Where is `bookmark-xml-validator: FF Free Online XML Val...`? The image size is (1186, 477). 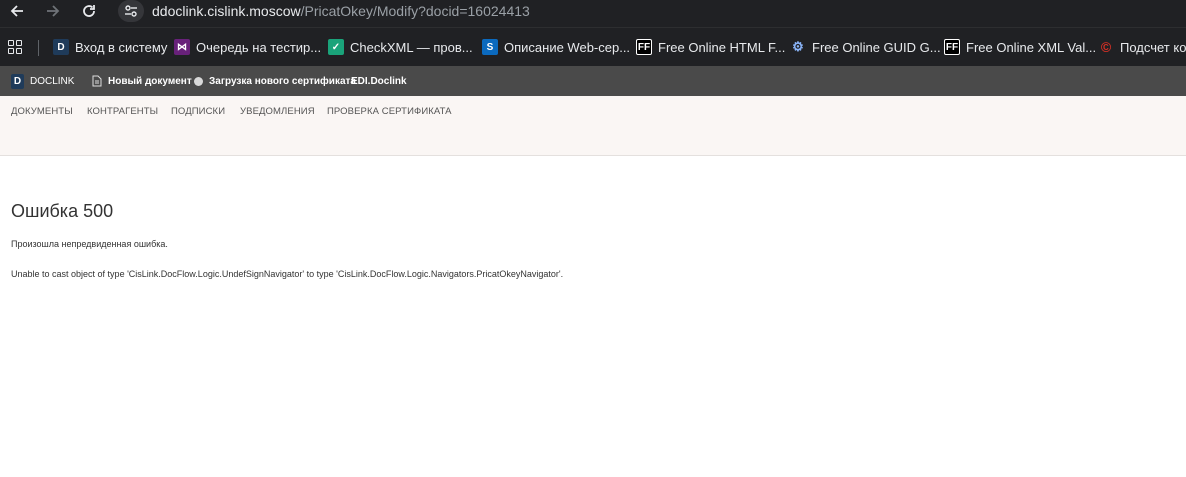 bookmark-xml-validator: FF Free Online XML Val... is located at coordinates (1020, 47).